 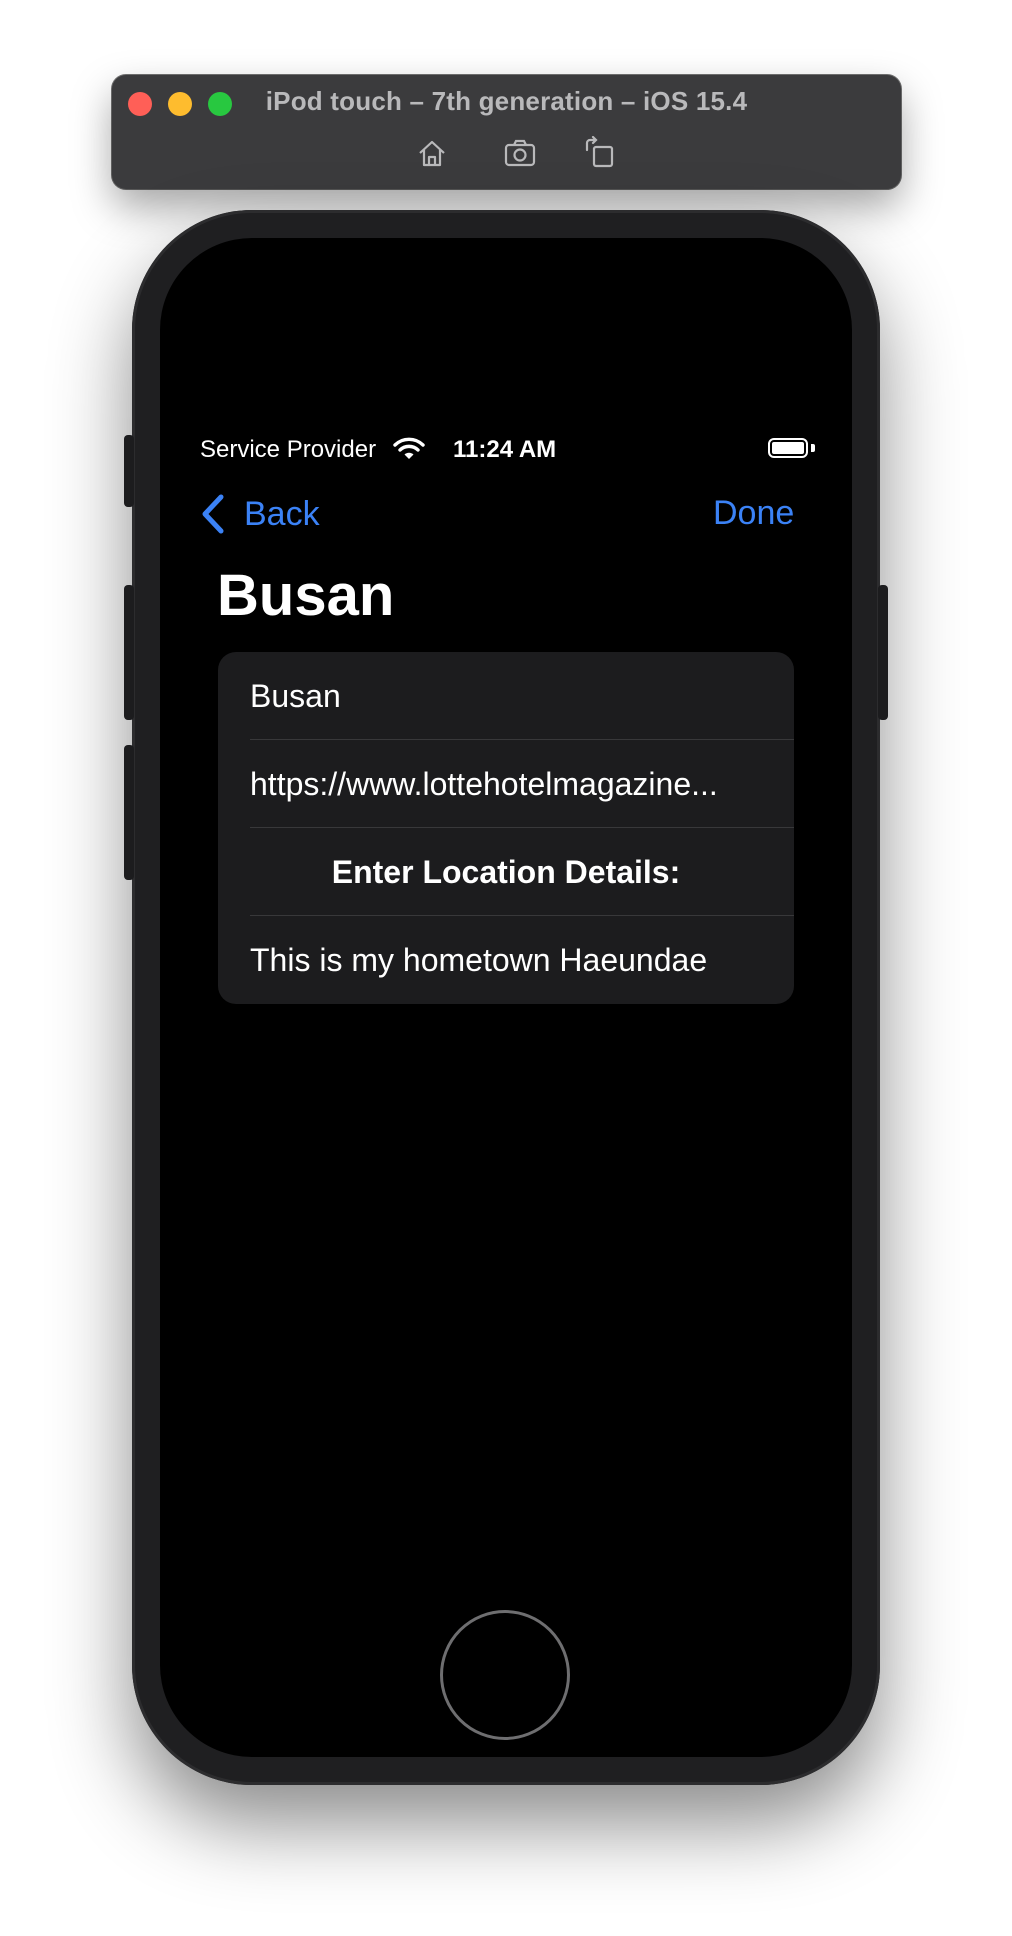 What do you see at coordinates (409, 449) in the screenshot?
I see `wifi-icon` at bounding box center [409, 449].